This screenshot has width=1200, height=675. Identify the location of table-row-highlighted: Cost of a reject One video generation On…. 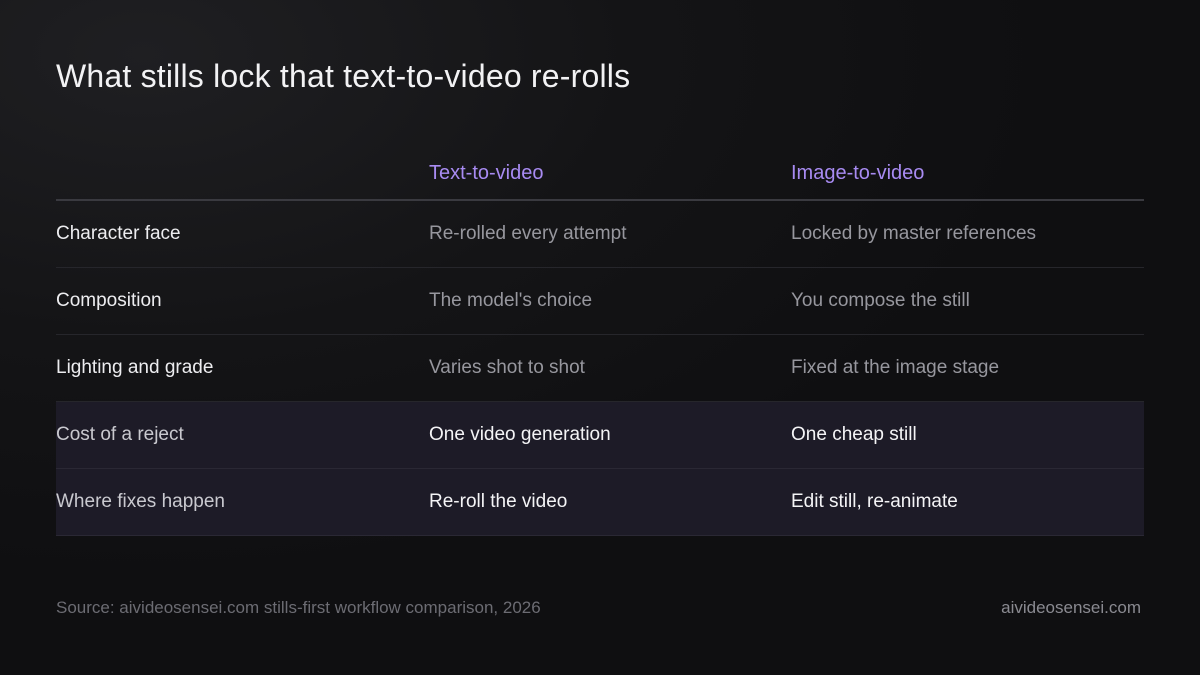
(600, 435).